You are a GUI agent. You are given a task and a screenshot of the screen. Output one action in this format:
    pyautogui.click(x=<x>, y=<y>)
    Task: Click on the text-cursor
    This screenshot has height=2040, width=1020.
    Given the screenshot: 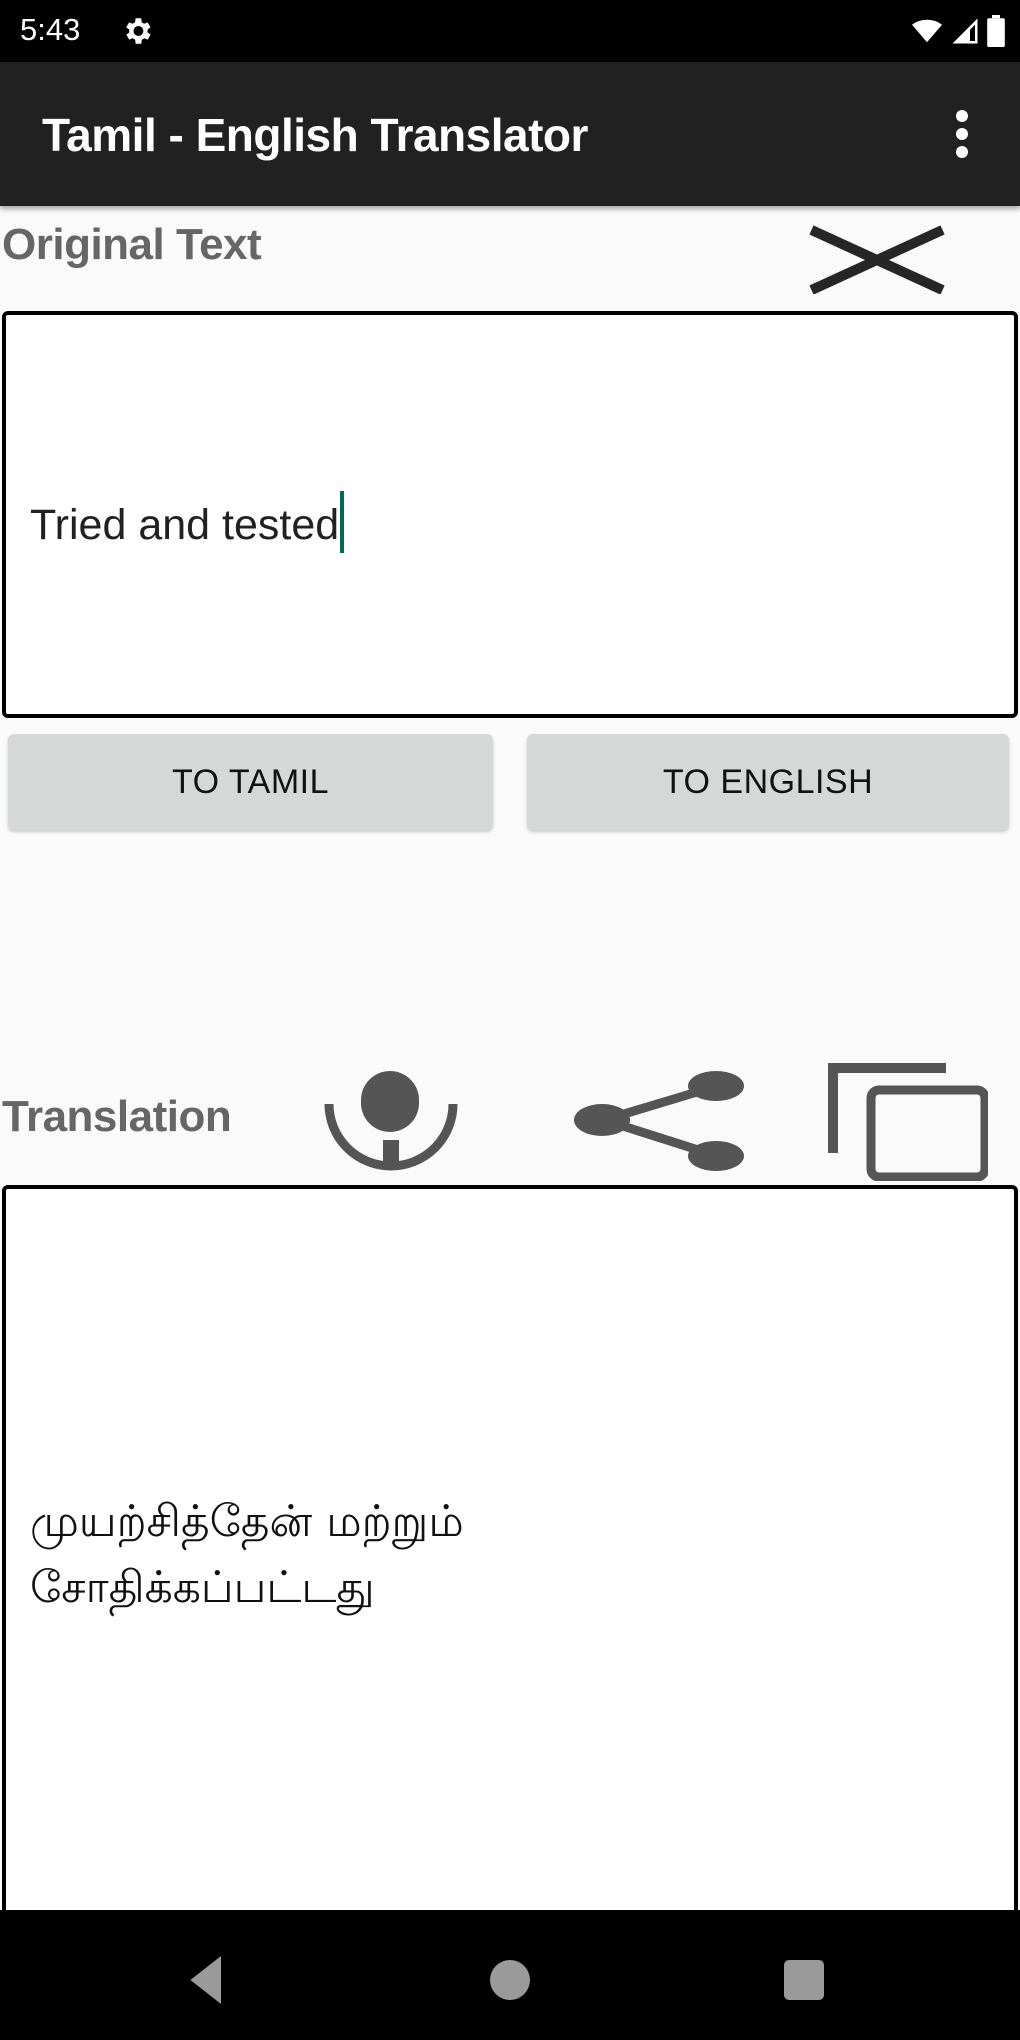 What is the action you would take?
    pyautogui.click(x=342, y=522)
    